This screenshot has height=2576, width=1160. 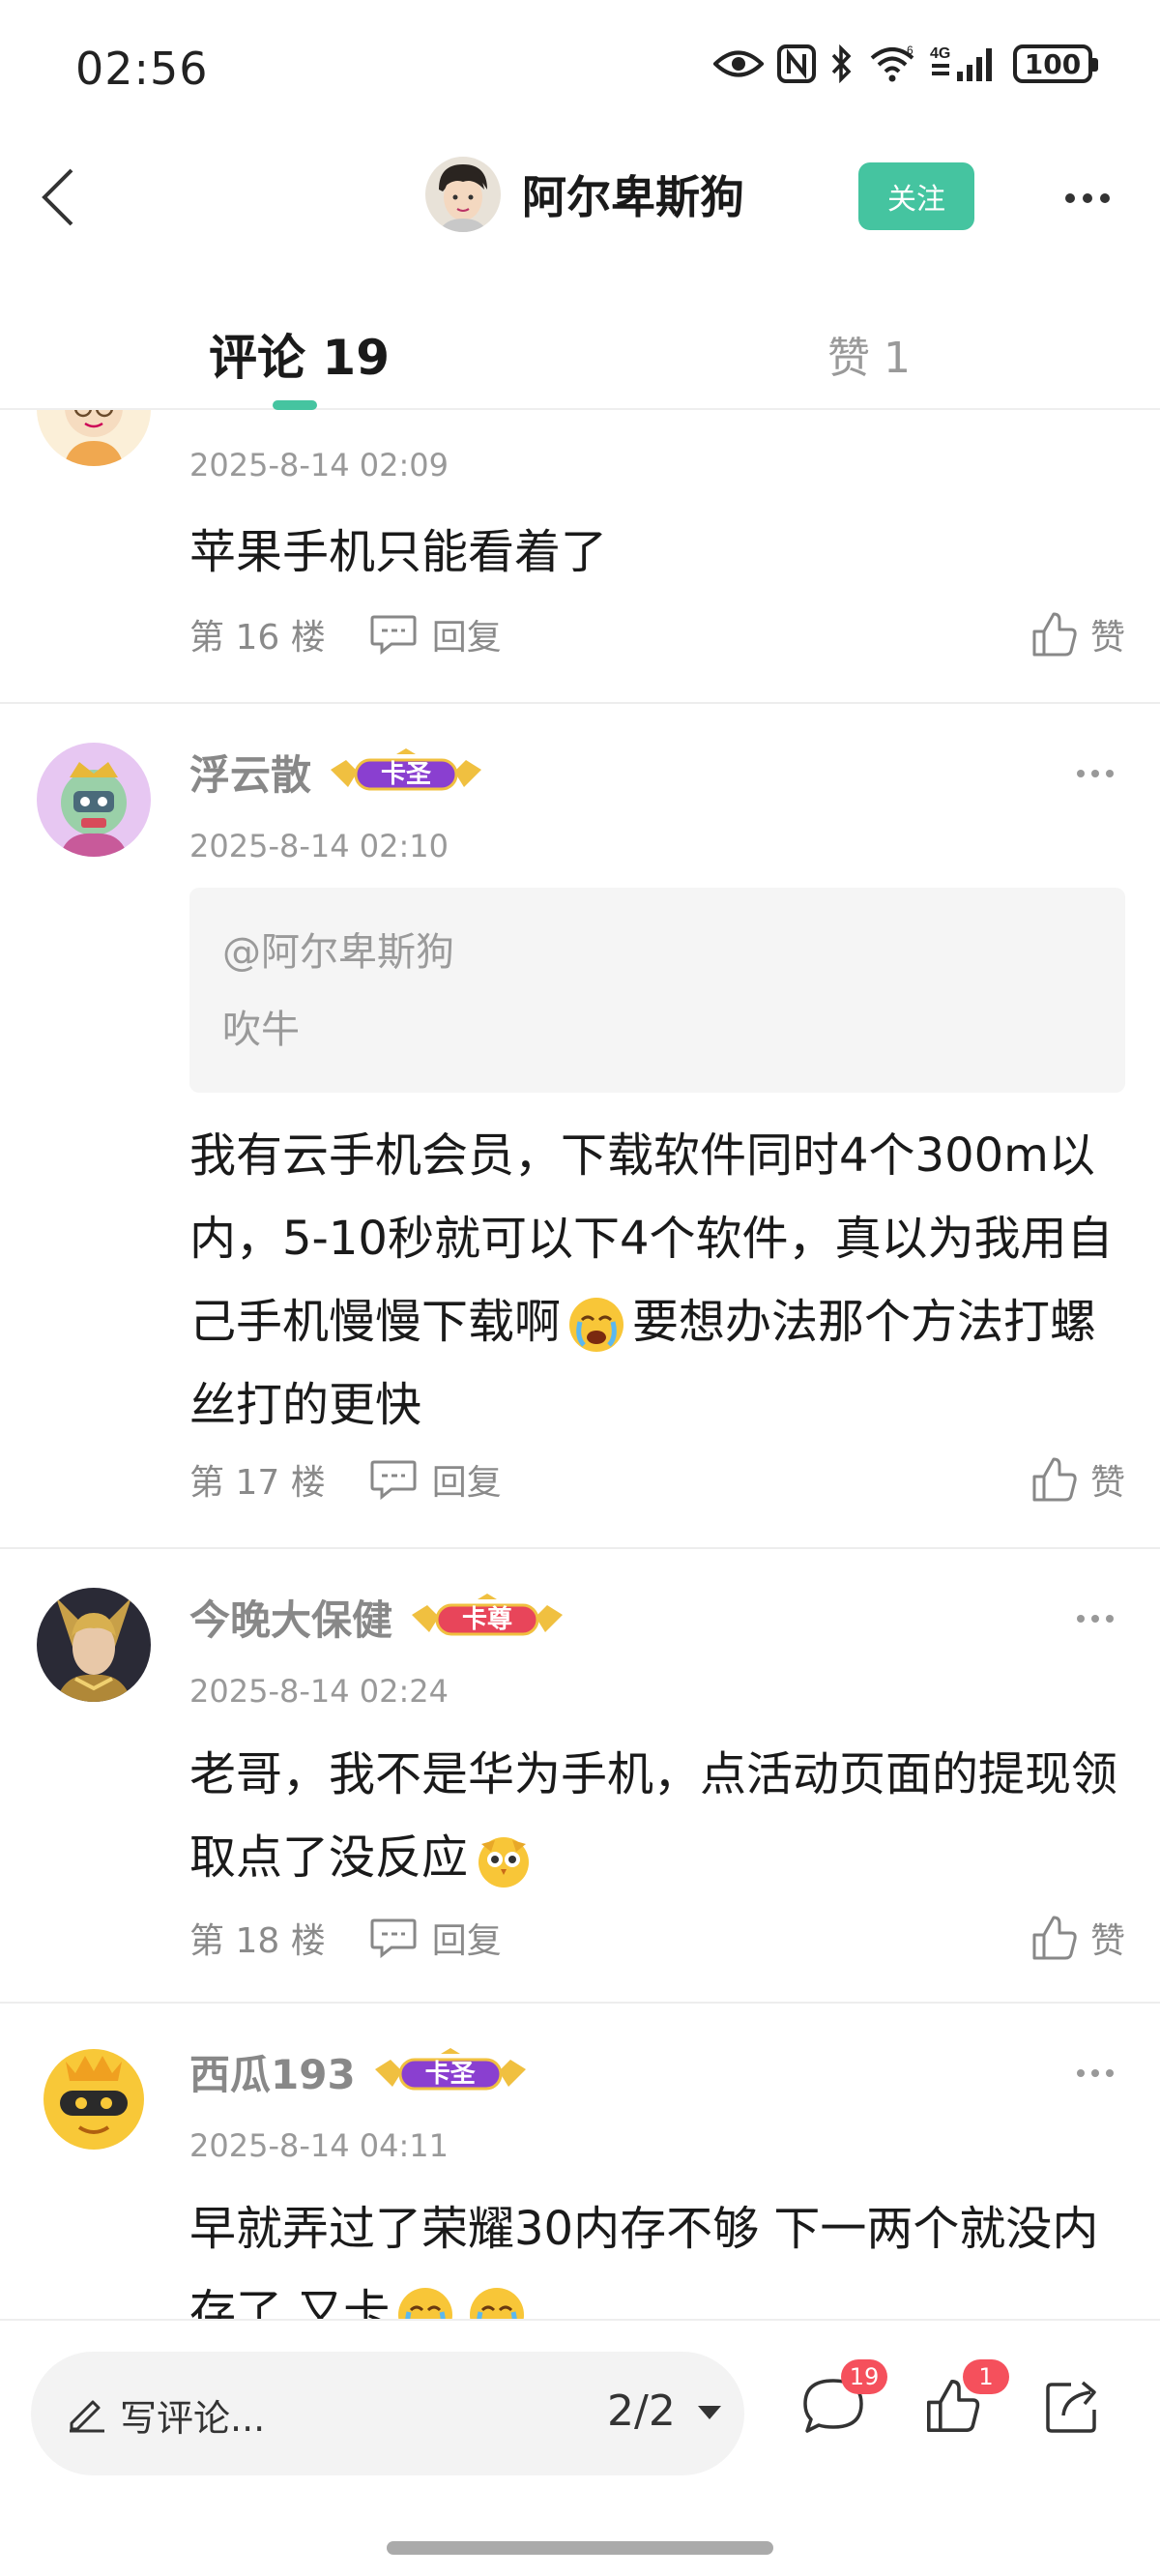 I want to click on commenter-name-row: 浮云散 卡圣, so click(x=336, y=772).